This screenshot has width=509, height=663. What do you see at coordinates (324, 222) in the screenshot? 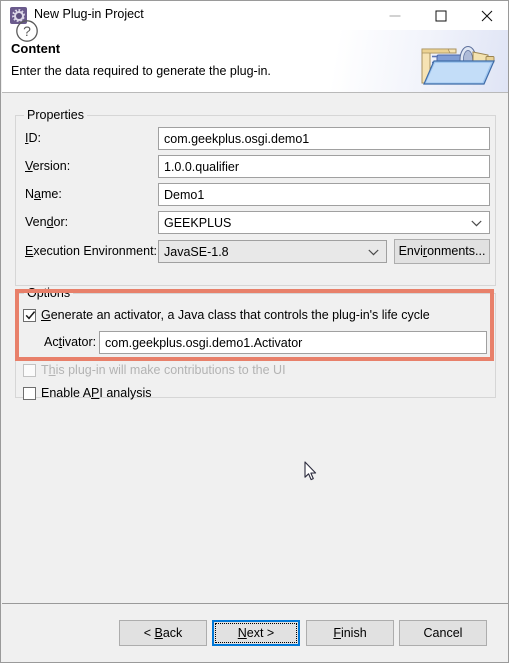
I see `vendor-combo: GEEKPLUS` at bounding box center [324, 222].